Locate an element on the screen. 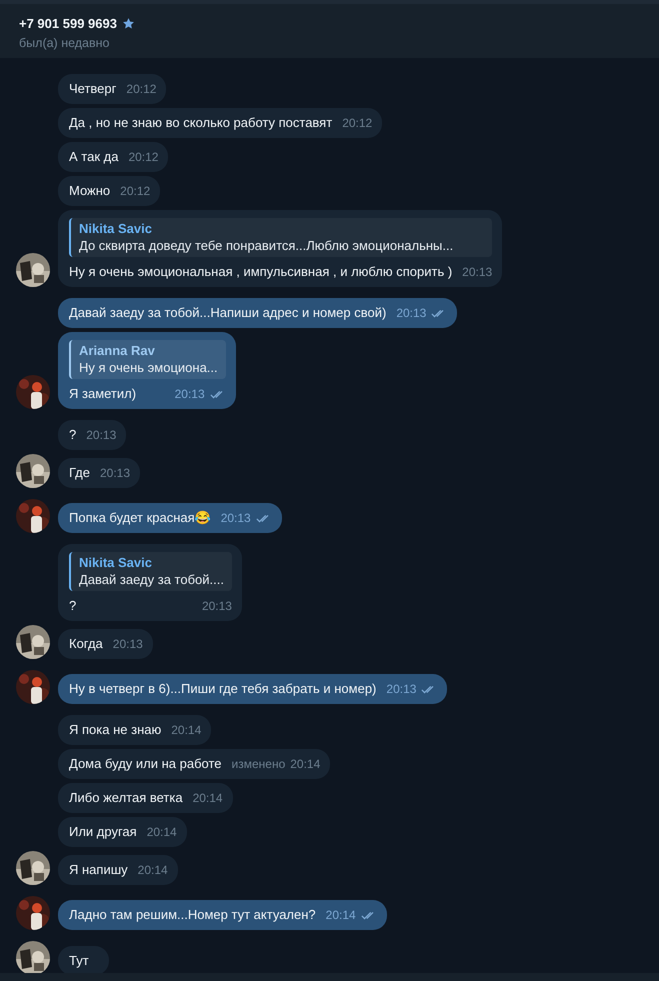 The height and width of the screenshot is (981, 659). message-text: Ну в четверг в 6)...Пиши где тебя забрать и номер) is located at coordinates (222, 688).